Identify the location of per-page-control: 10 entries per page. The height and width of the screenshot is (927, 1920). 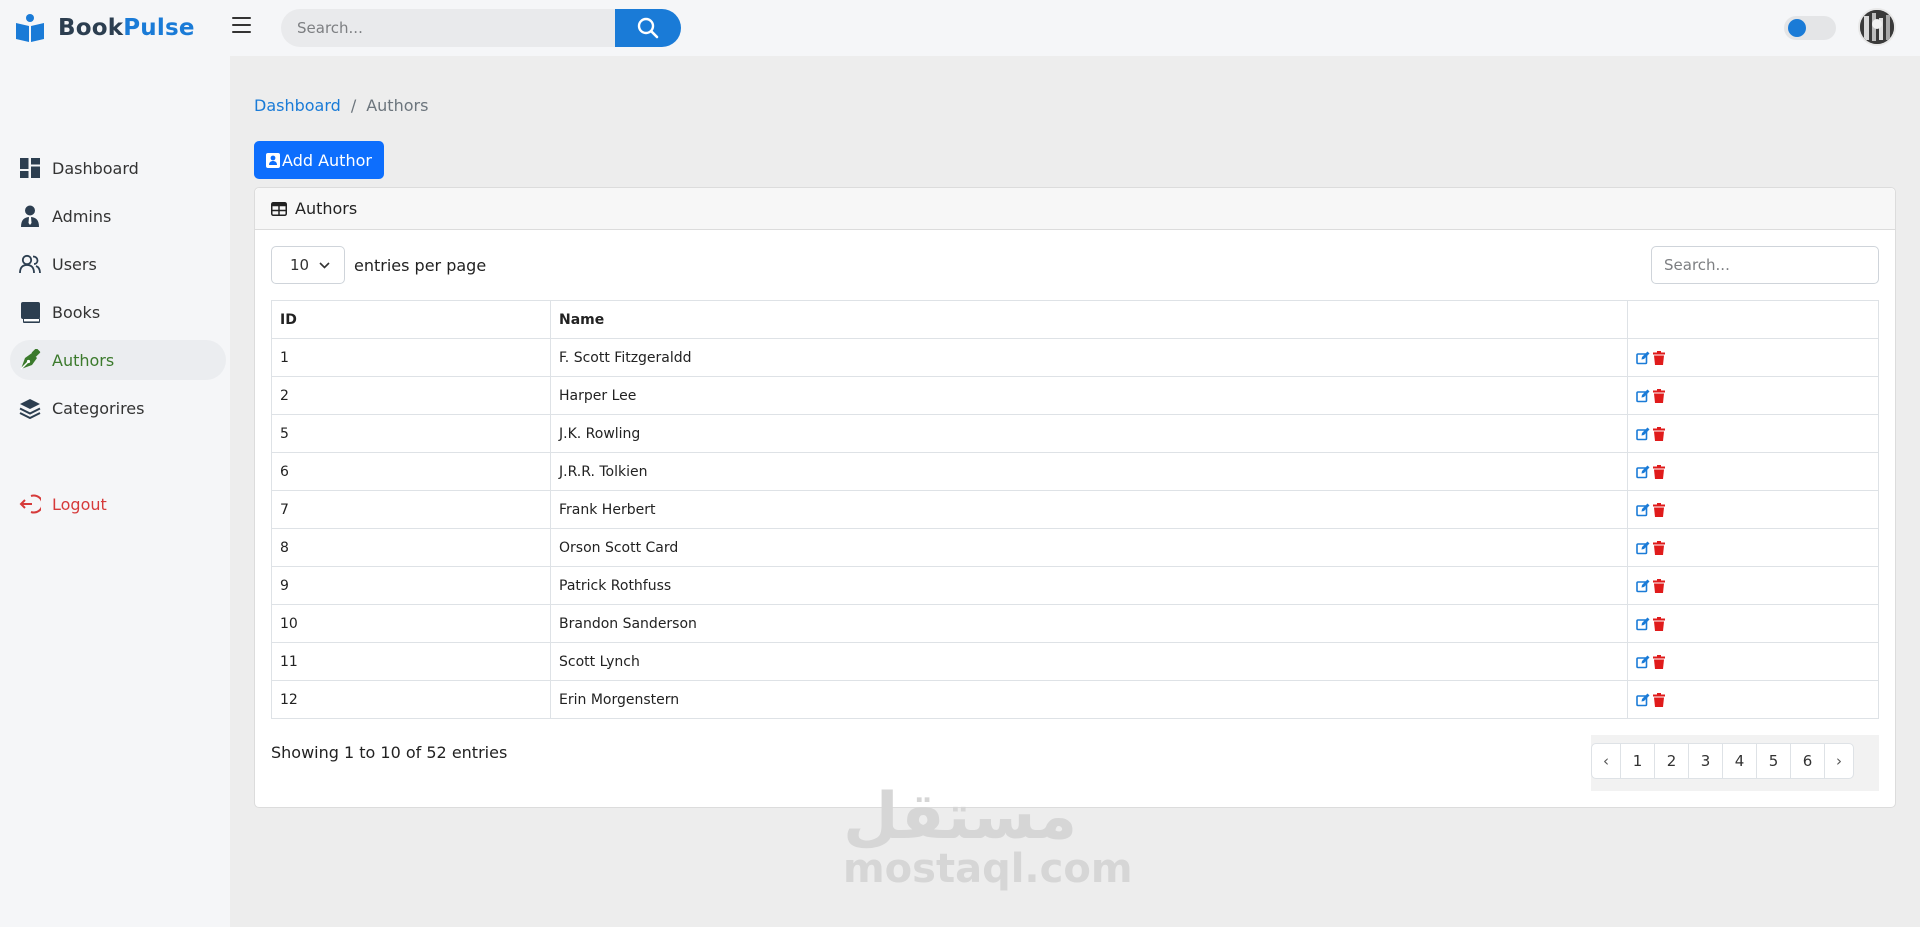
(378, 265).